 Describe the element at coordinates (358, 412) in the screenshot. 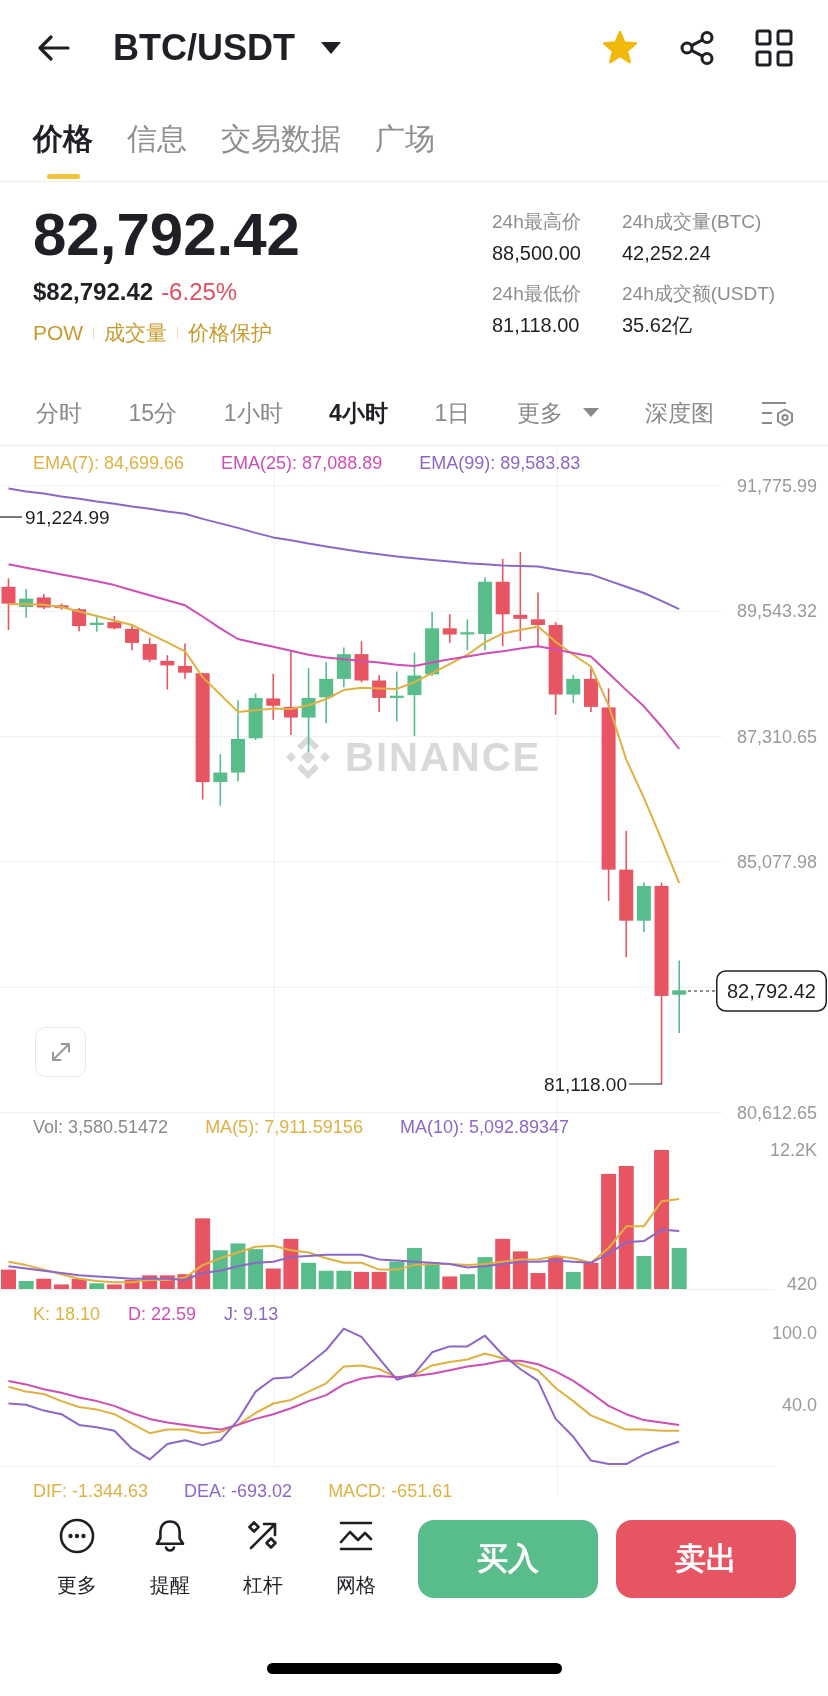

I see `interval-tab: 4小时` at that location.